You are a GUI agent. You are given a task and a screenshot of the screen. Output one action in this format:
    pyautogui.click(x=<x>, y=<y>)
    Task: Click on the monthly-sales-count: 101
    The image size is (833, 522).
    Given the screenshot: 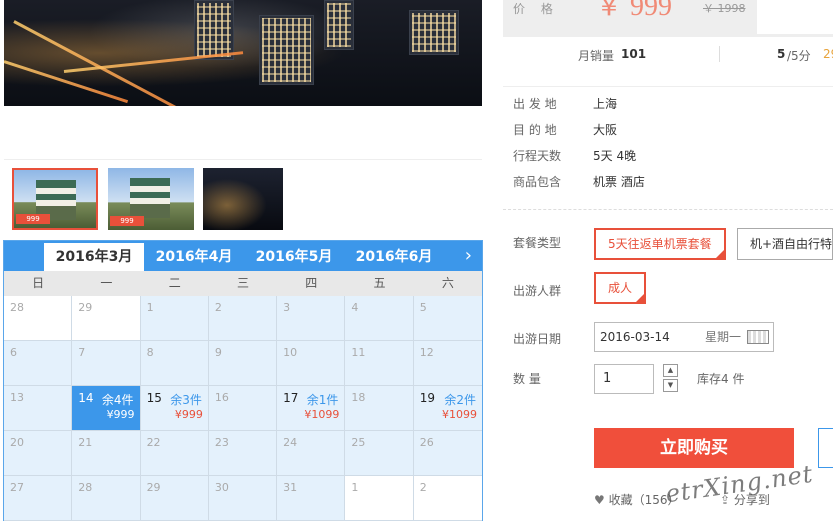 What is the action you would take?
    pyautogui.click(x=634, y=54)
    